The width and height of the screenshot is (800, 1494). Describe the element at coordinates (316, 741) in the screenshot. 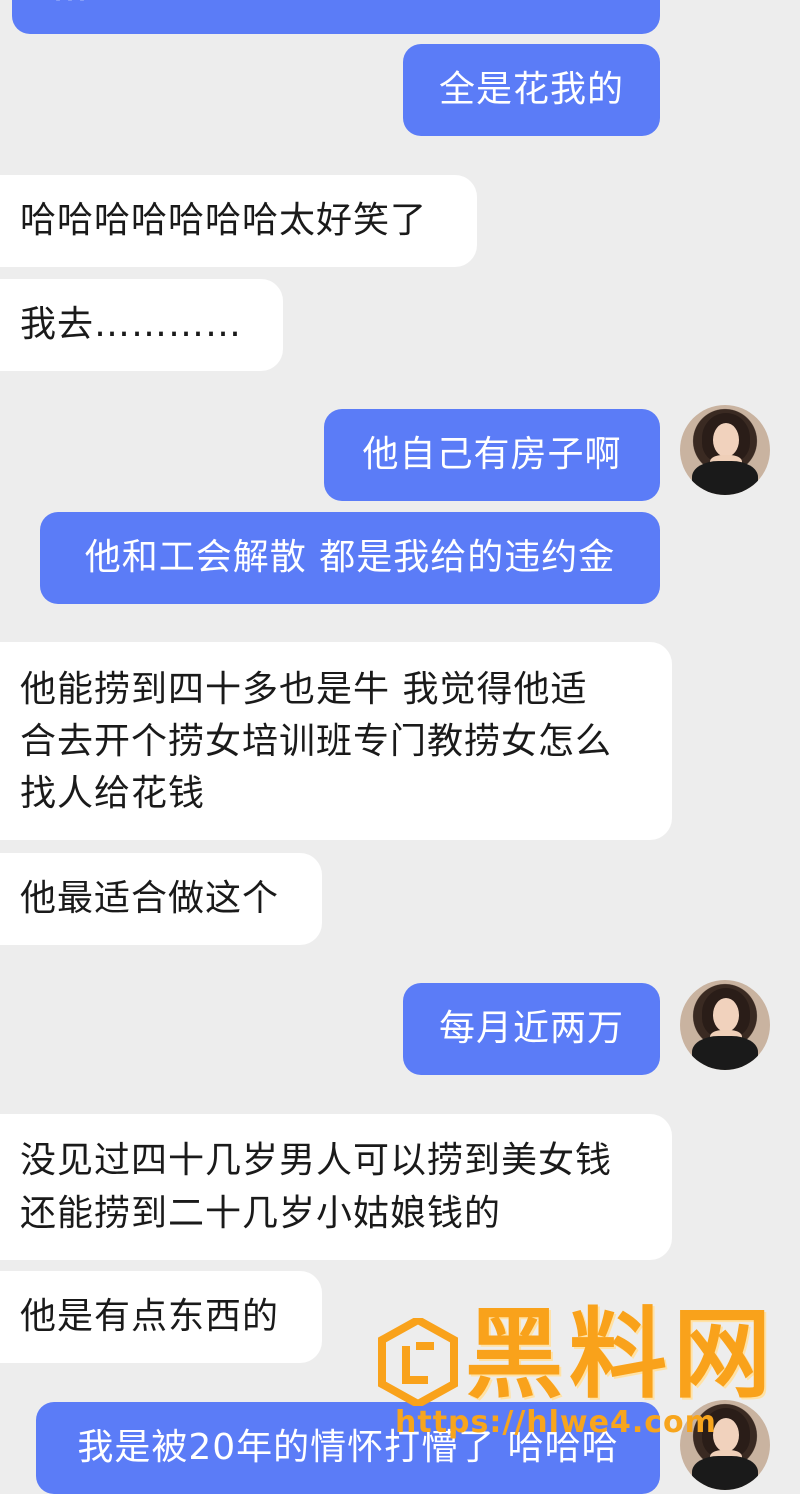

I see `message-text-line: 合去开个捞女培训班专门教捞女怎么` at that location.